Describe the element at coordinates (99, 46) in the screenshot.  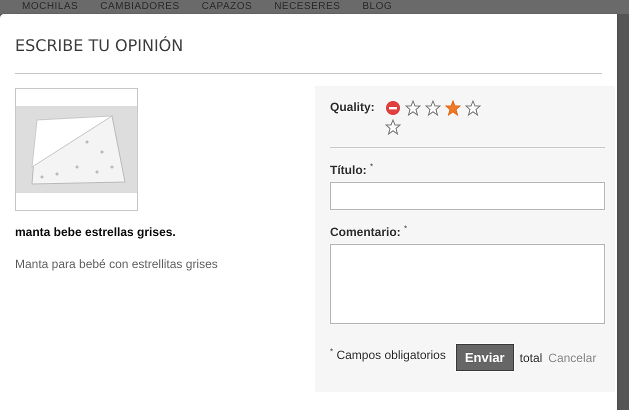
I see `modal-title: ESCRIBE TU OPINIÓN` at that location.